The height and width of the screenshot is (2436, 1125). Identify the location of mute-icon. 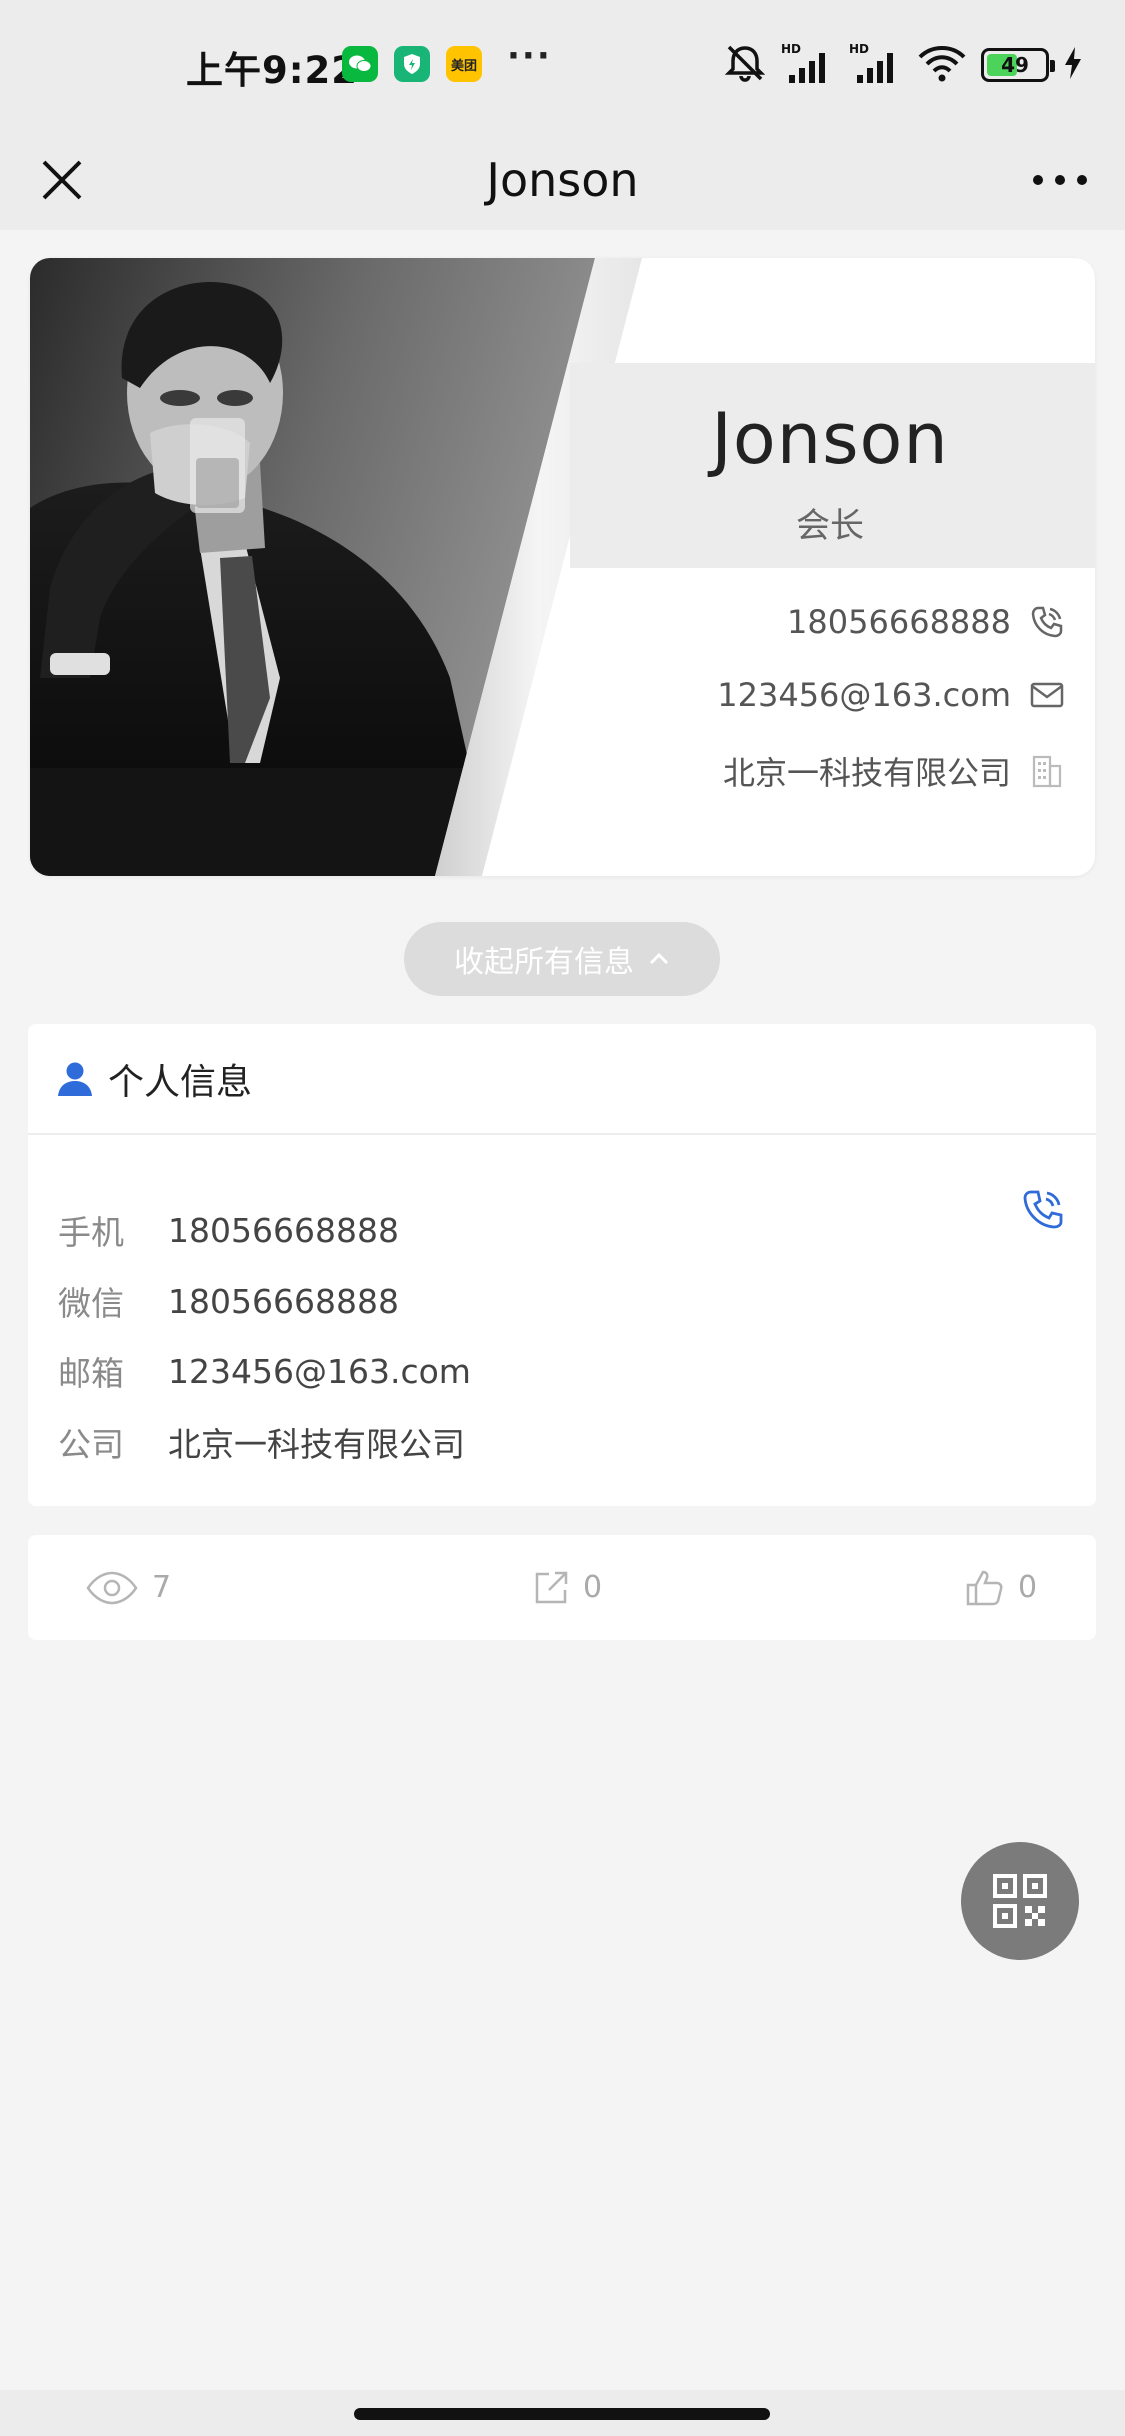
(745, 65).